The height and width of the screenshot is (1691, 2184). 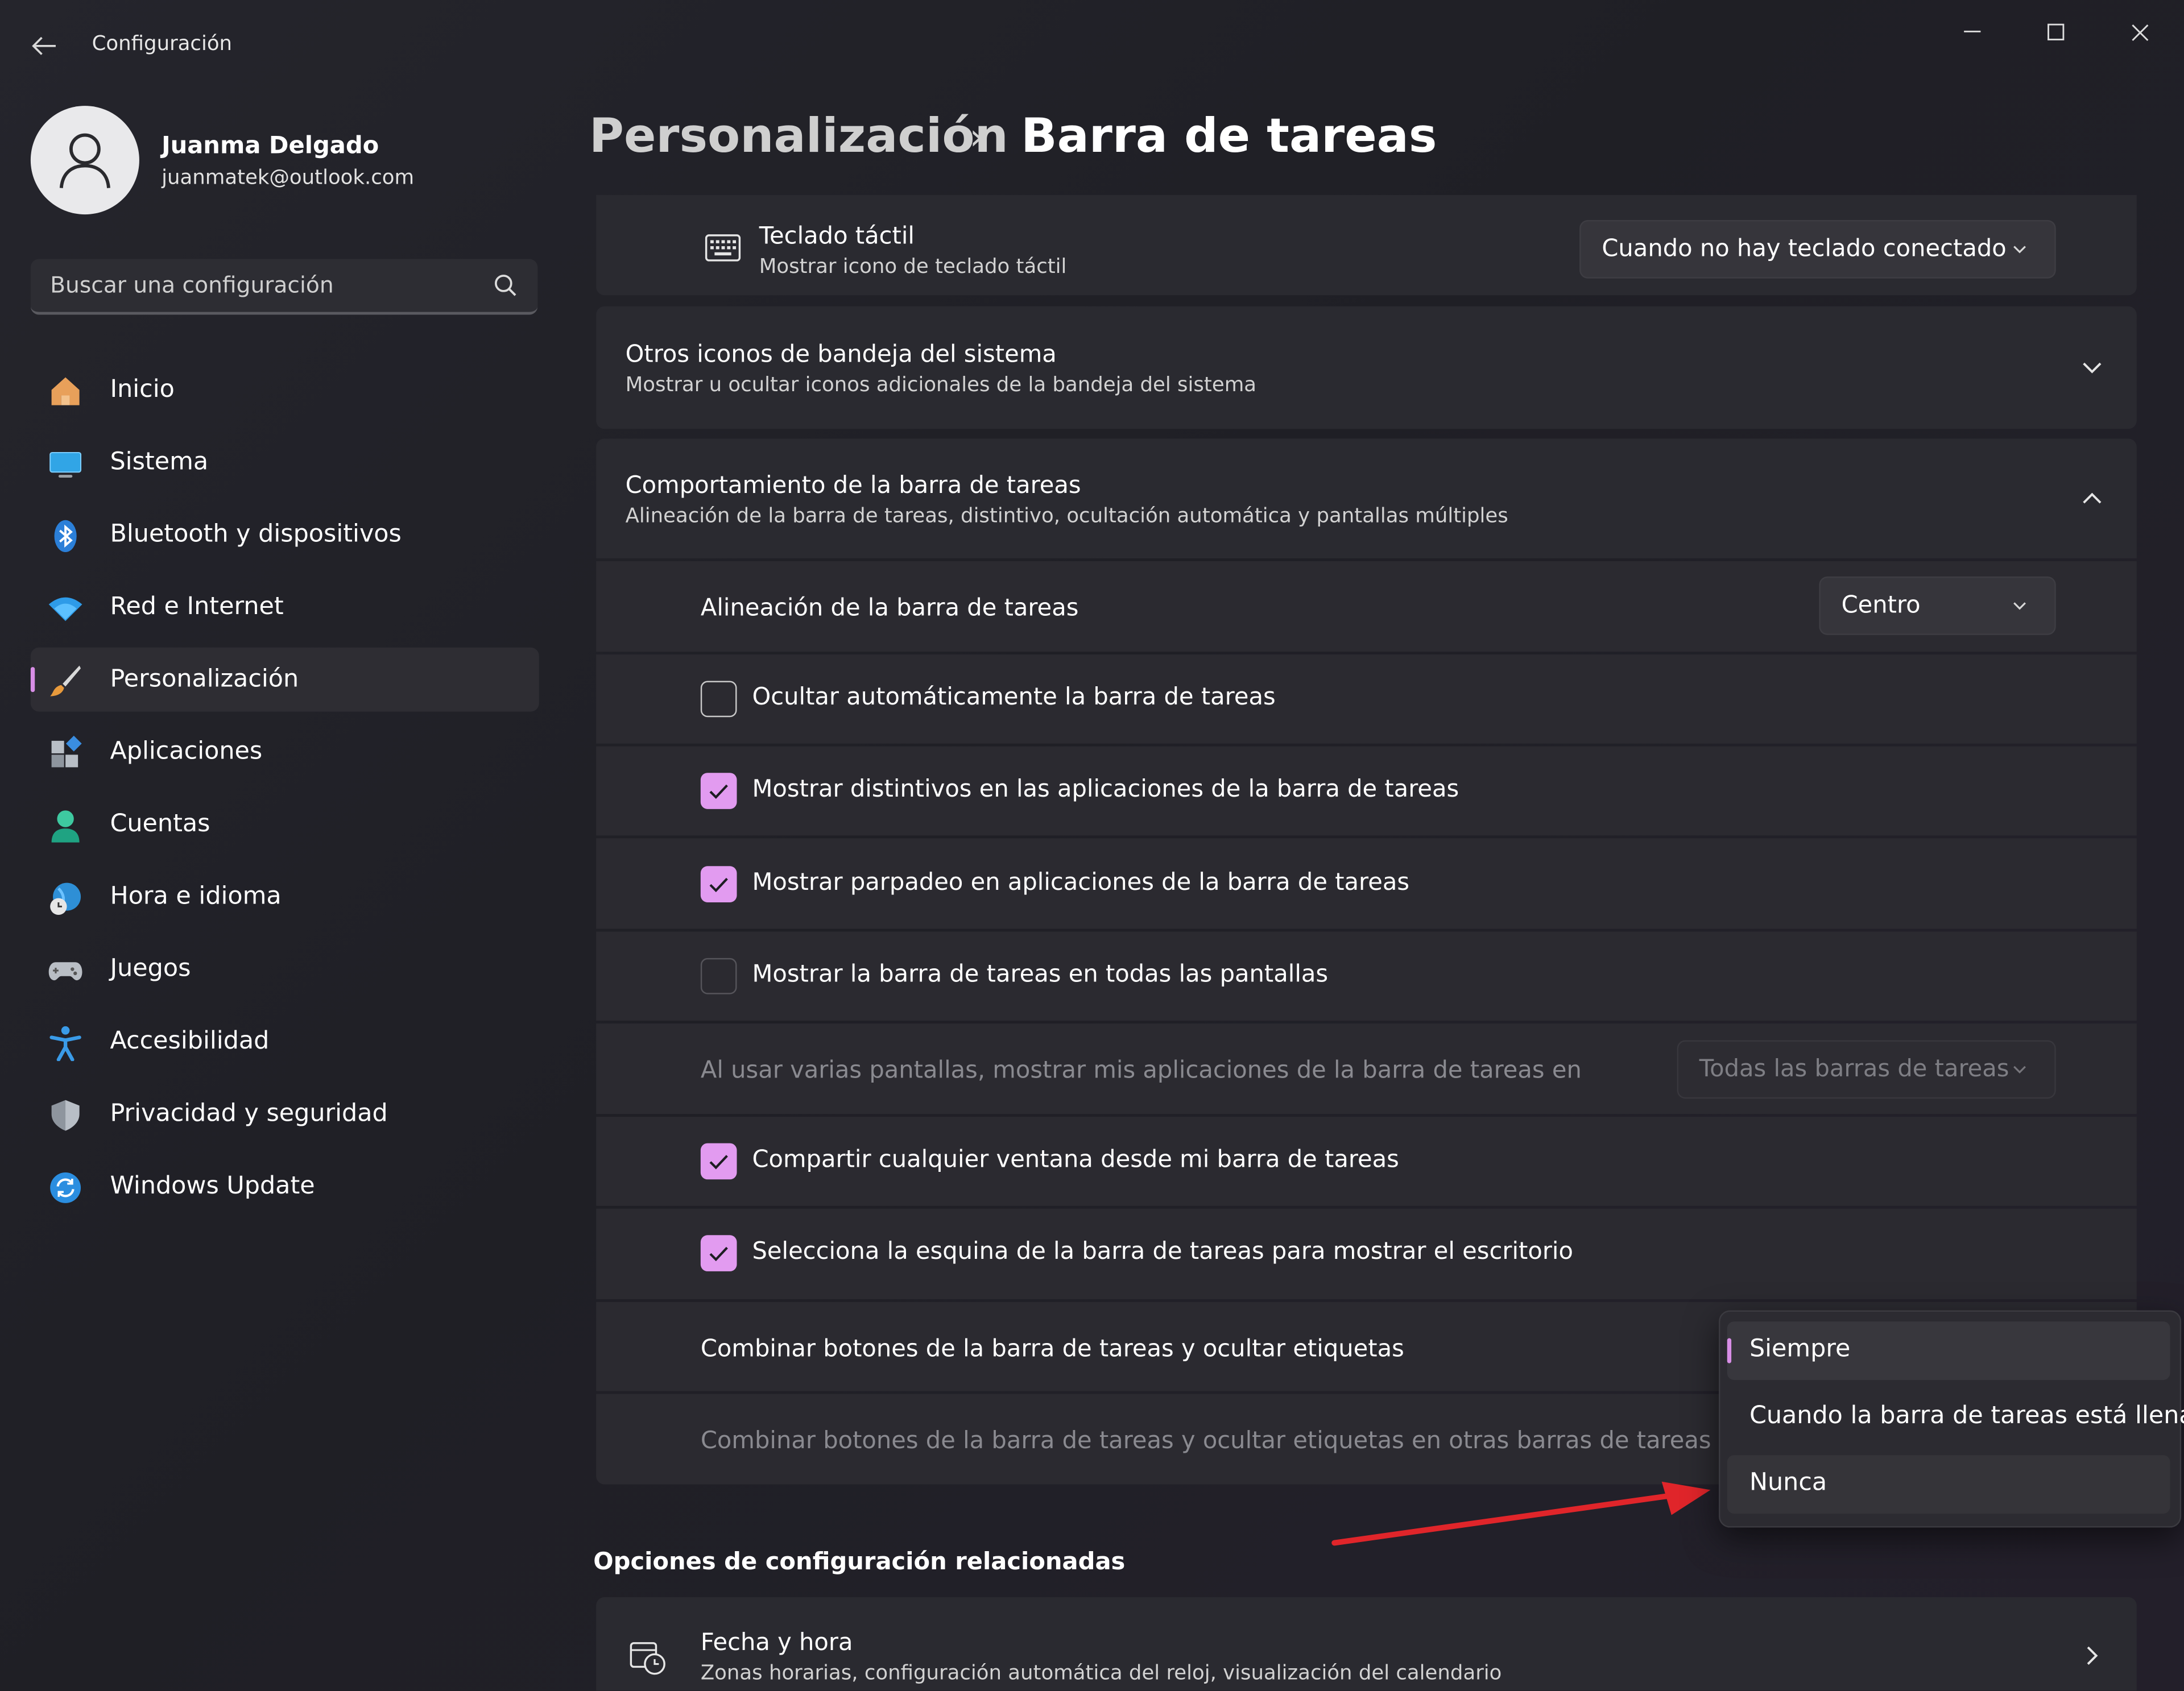 I want to click on touch-keyboard-dropdown: Cuando no hay teclado conectado, so click(x=1817, y=249).